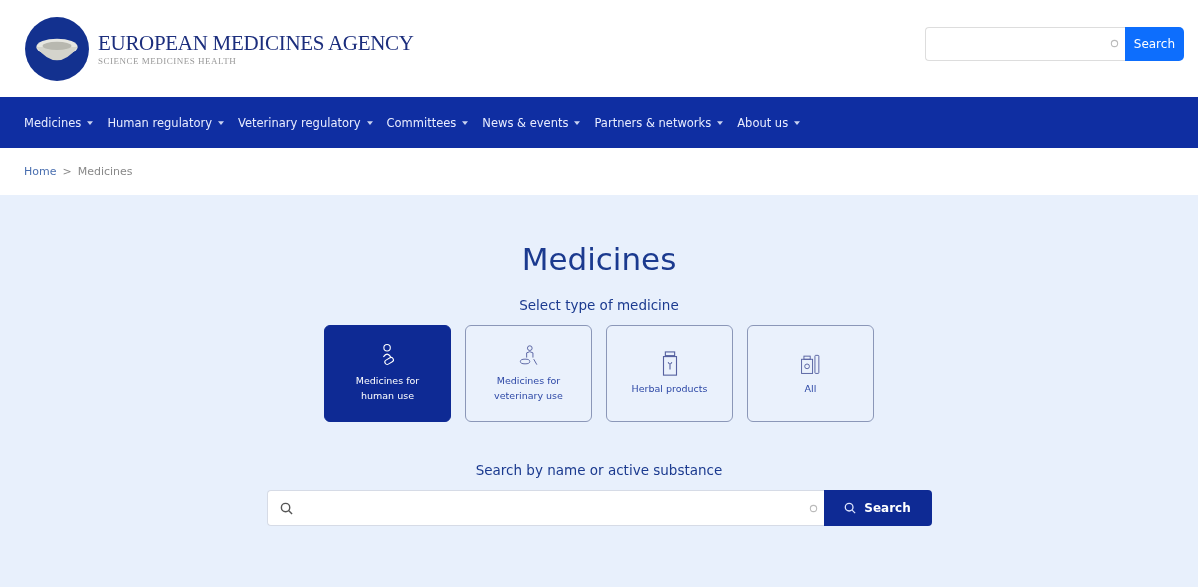 The image size is (1198, 587). Describe the element at coordinates (769, 122) in the screenshot. I see `nav-link: About us` at that location.